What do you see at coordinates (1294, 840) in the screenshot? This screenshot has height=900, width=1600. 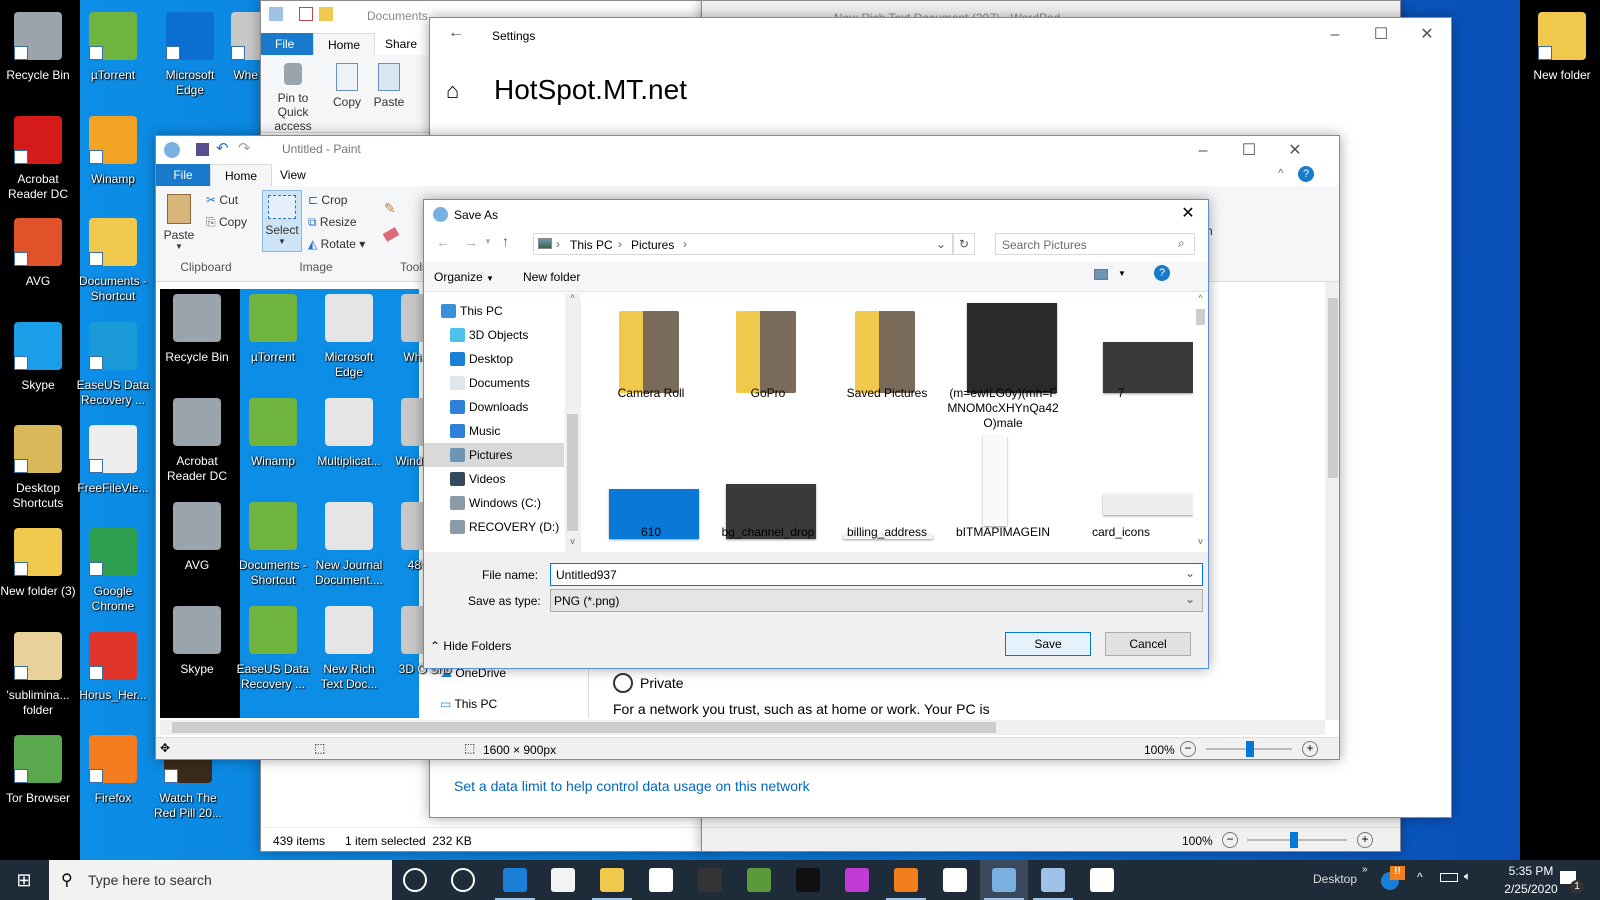 I see `wordpad-zoom-thumb` at bounding box center [1294, 840].